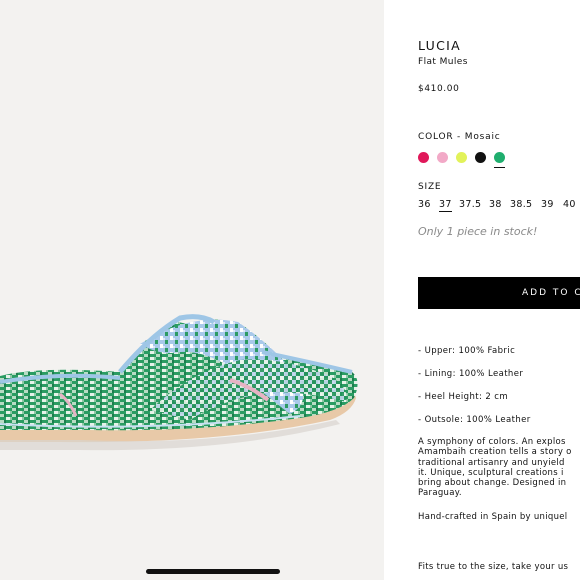 The width and height of the screenshot is (580, 580). What do you see at coordinates (478, 231) in the screenshot?
I see `stock-notice: Only 1 piece in stock!` at bounding box center [478, 231].